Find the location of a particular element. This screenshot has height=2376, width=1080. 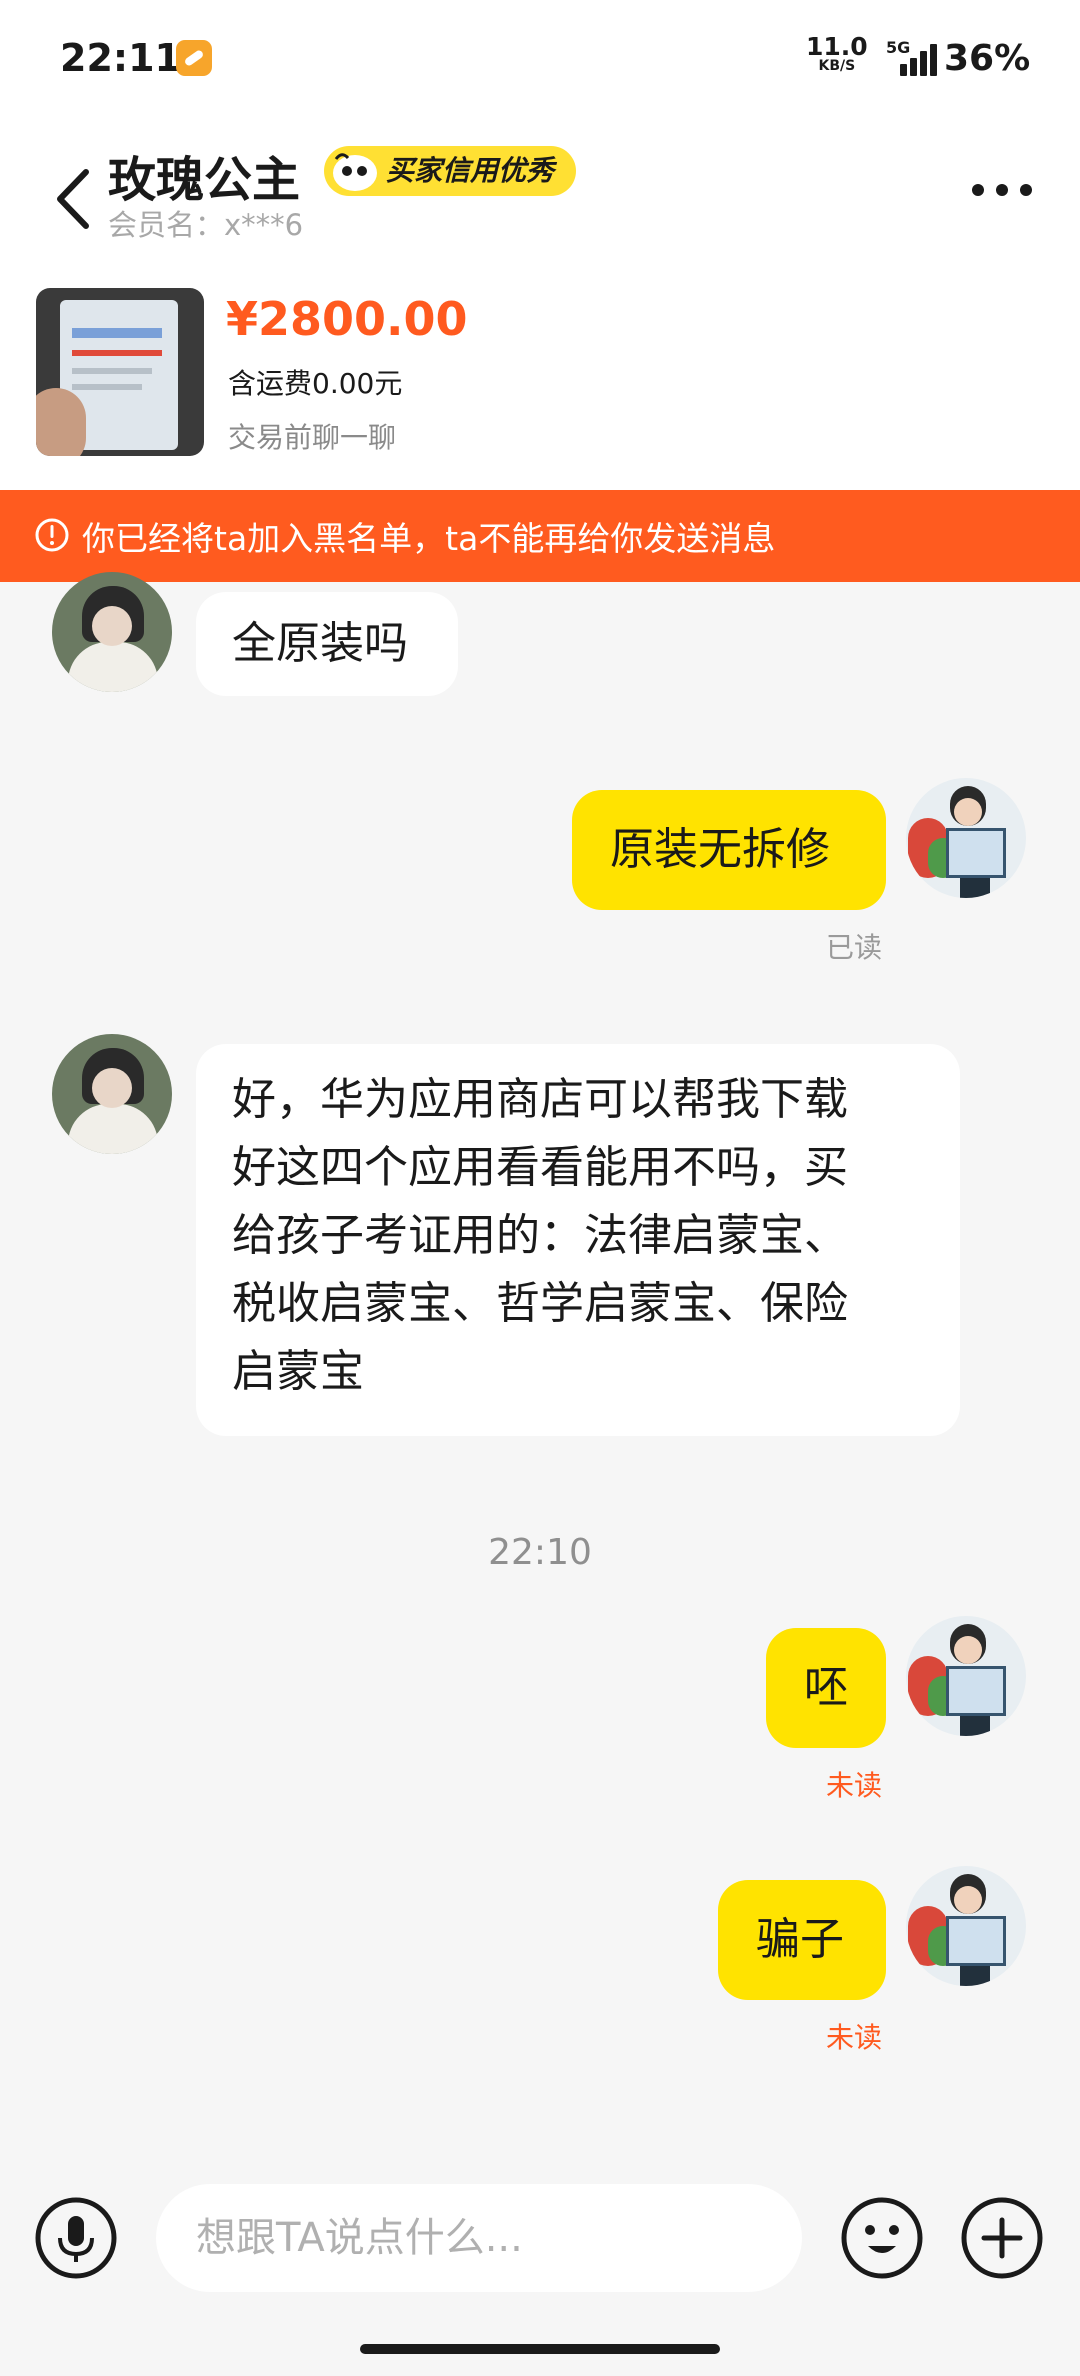

xianyu-app-icon is located at coordinates (194, 58).